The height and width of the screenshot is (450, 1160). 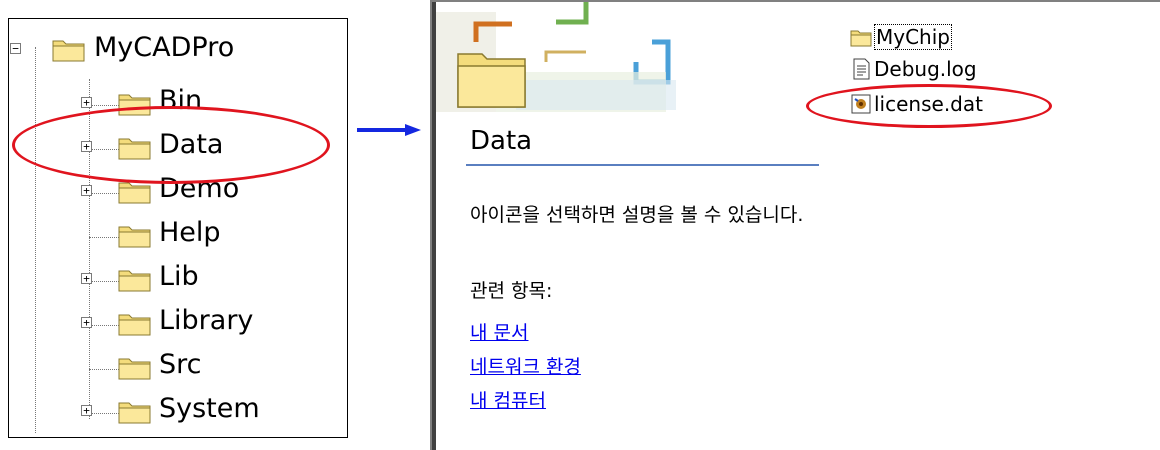 What do you see at coordinates (180, 364) in the screenshot?
I see `tree-item-label: Src` at bounding box center [180, 364].